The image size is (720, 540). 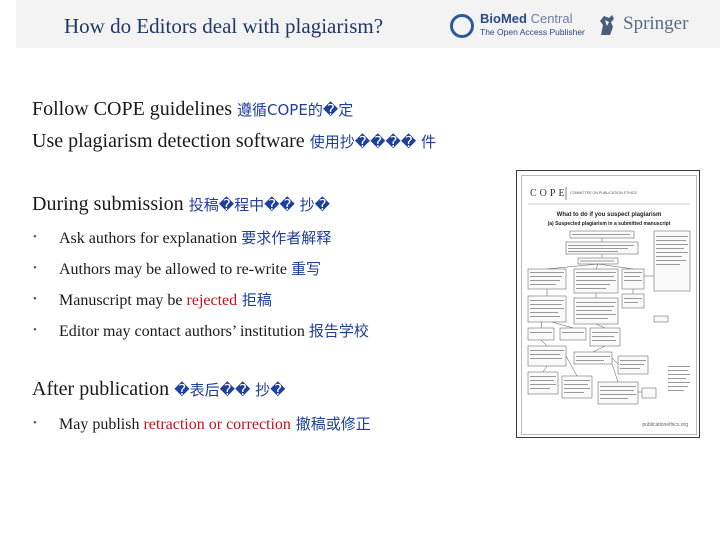 What do you see at coordinates (462, 26) in the screenshot?
I see `biomed-circle-icon` at bounding box center [462, 26].